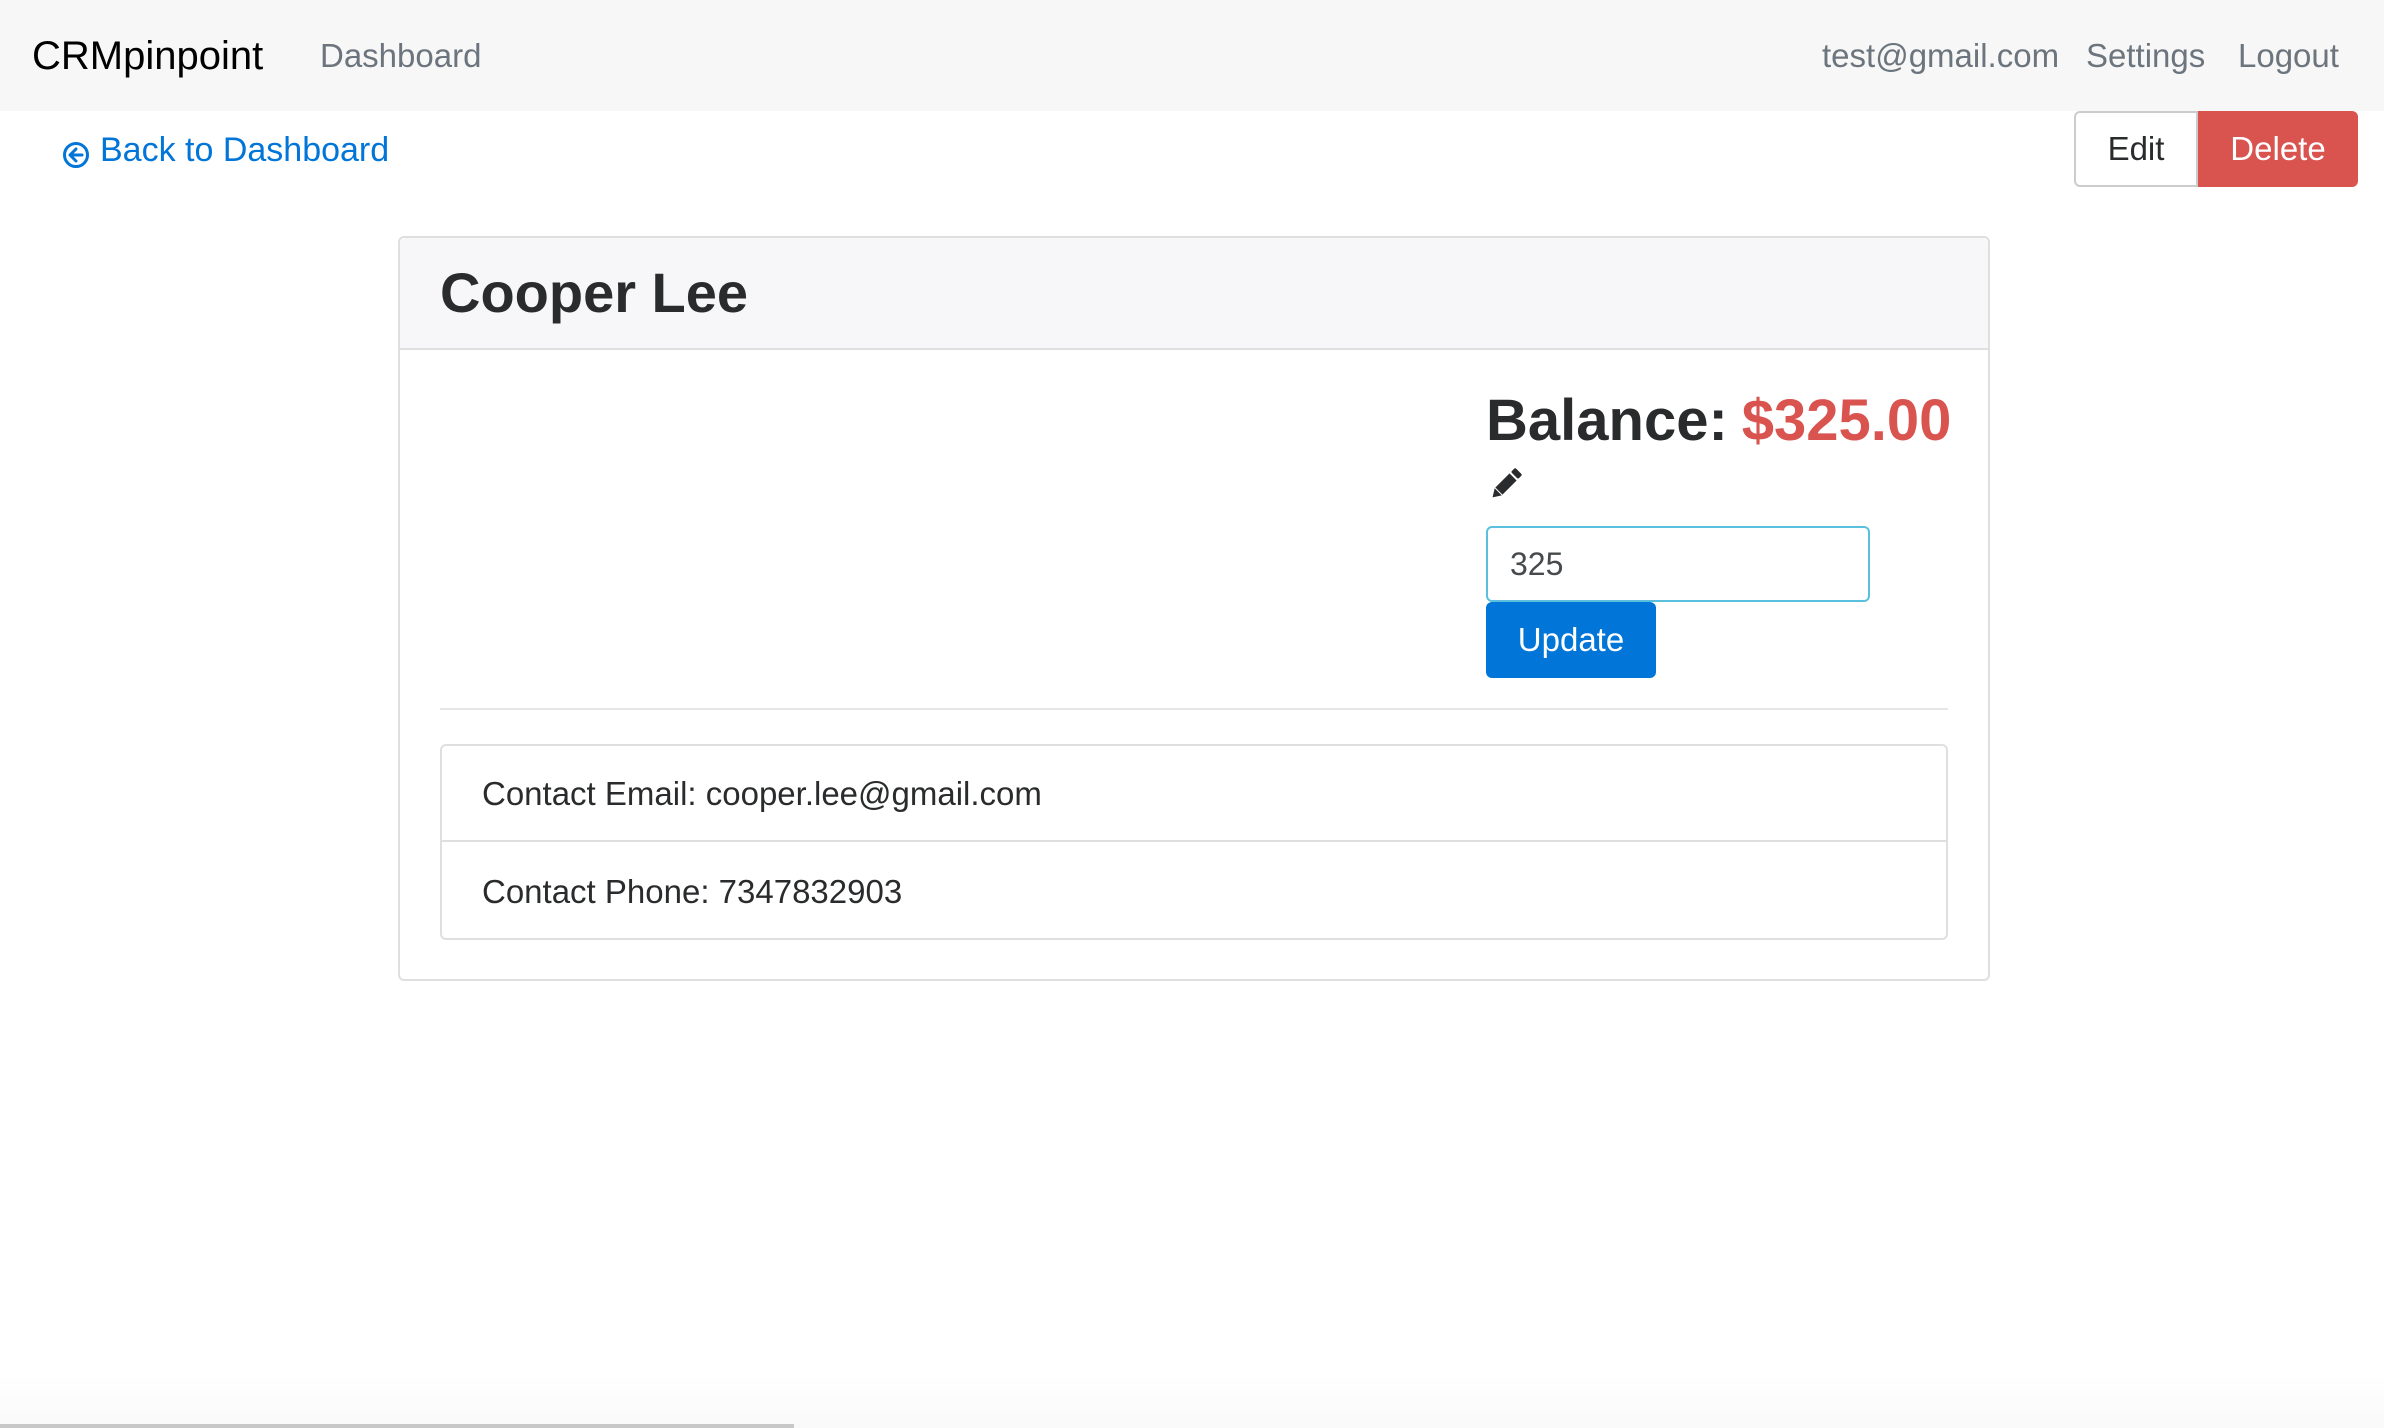 The image size is (2384, 1428). I want to click on customer-name: Cooper Lee, so click(594, 292).